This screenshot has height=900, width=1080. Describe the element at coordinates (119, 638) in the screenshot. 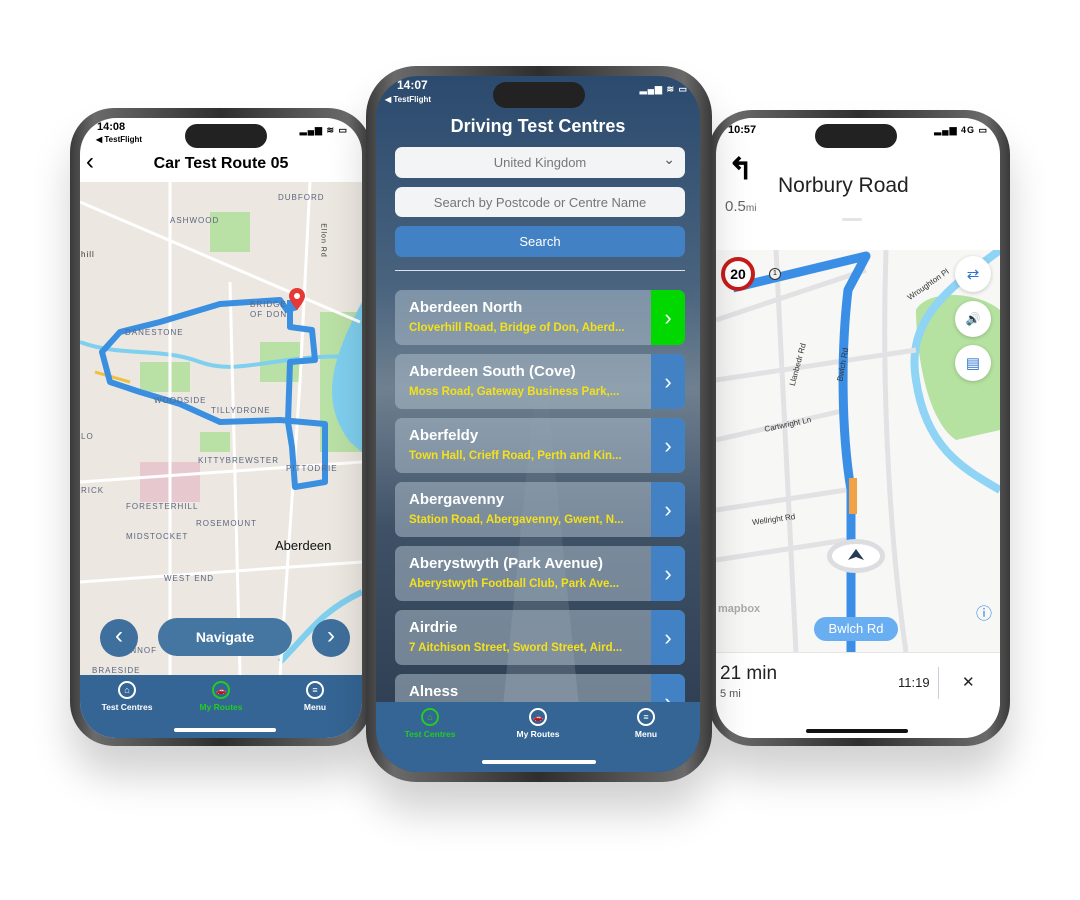

I see `previous-route-button: ‹` at that location.